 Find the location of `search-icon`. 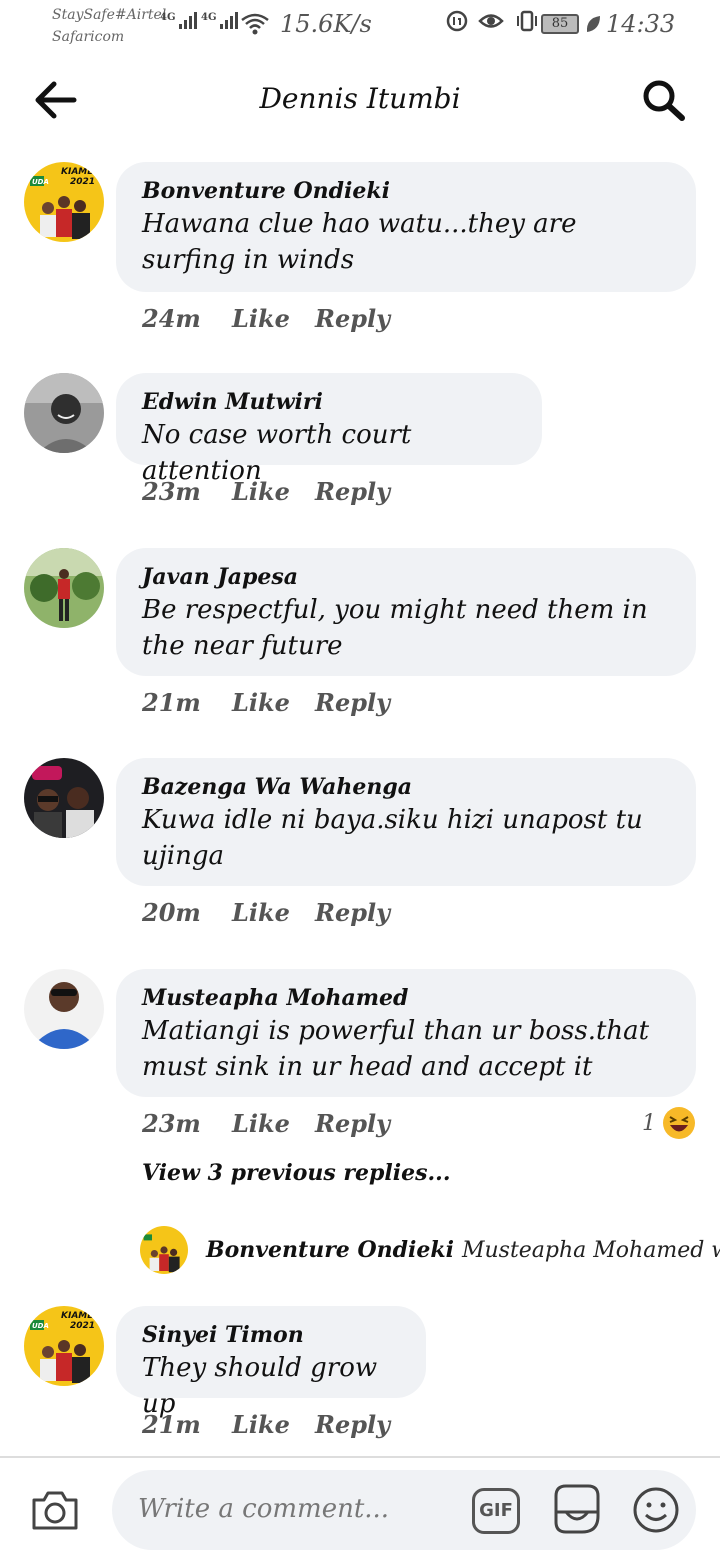

search-icon is located at coordinates (663, 100).